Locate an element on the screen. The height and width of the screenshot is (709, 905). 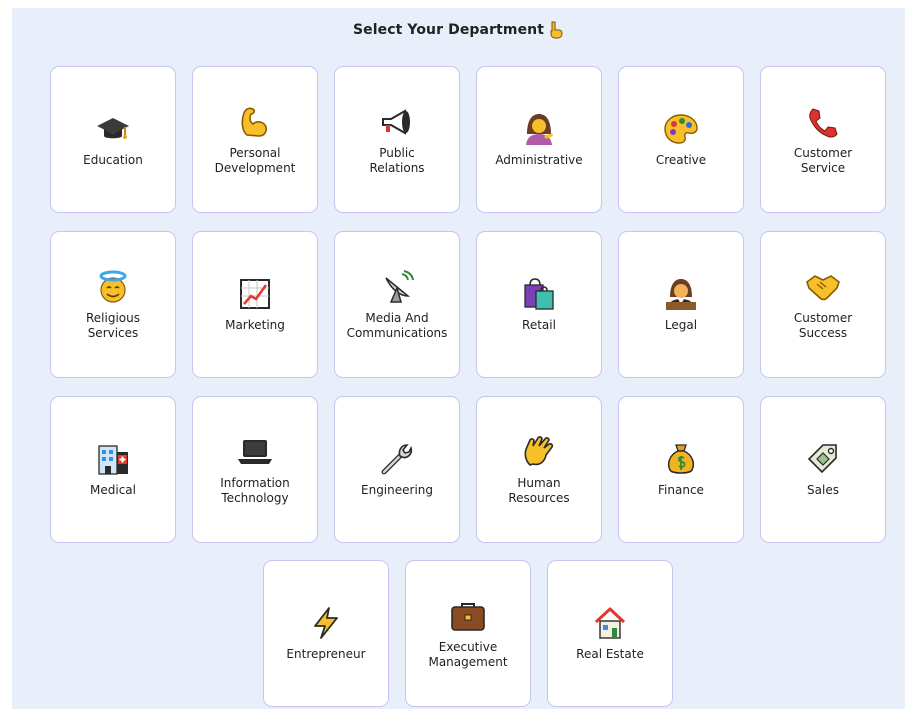
chart-increasing-icon is located at coordinates (255, 294).